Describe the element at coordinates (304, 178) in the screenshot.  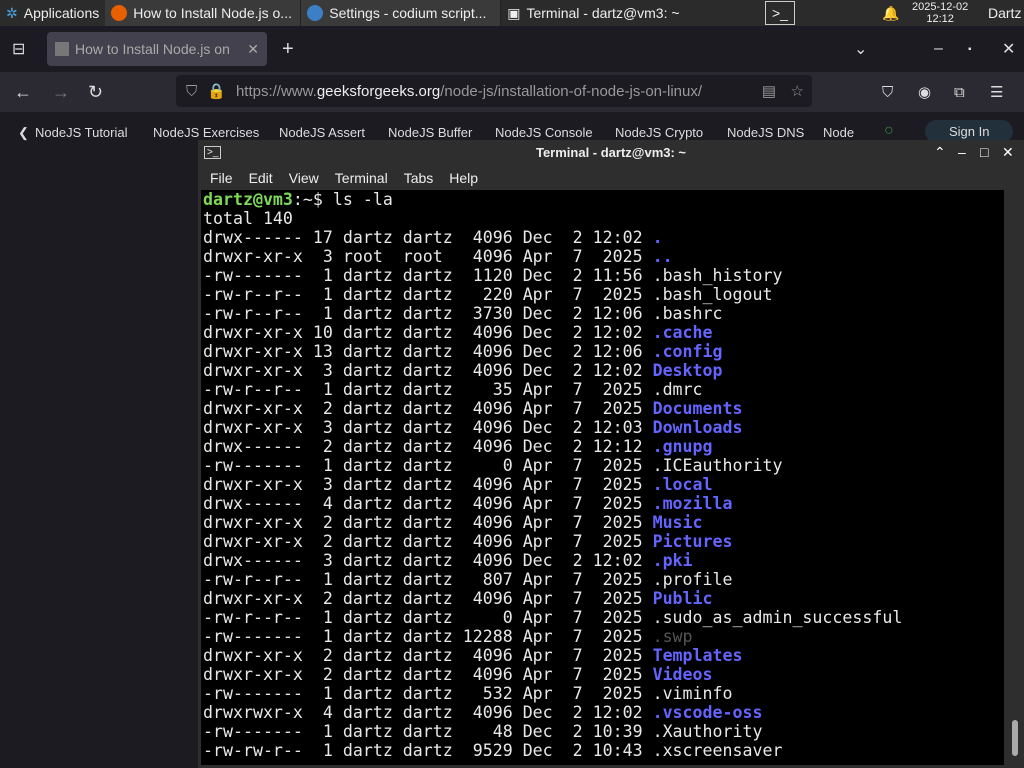
I see `menu-view: View` at that location.